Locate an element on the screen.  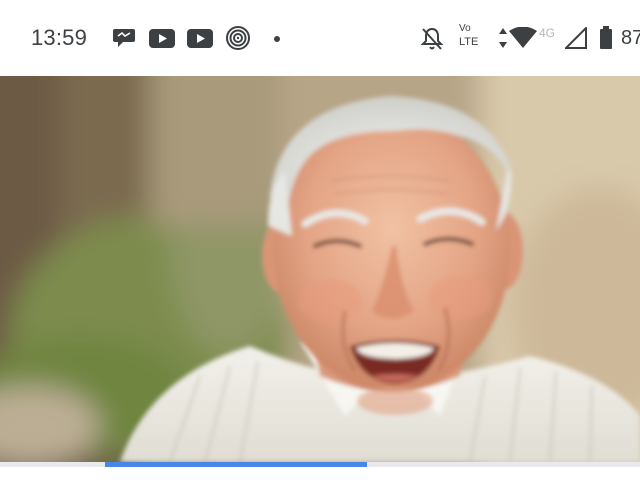
status-time: 13:59 is located at coordinates (59, 37).